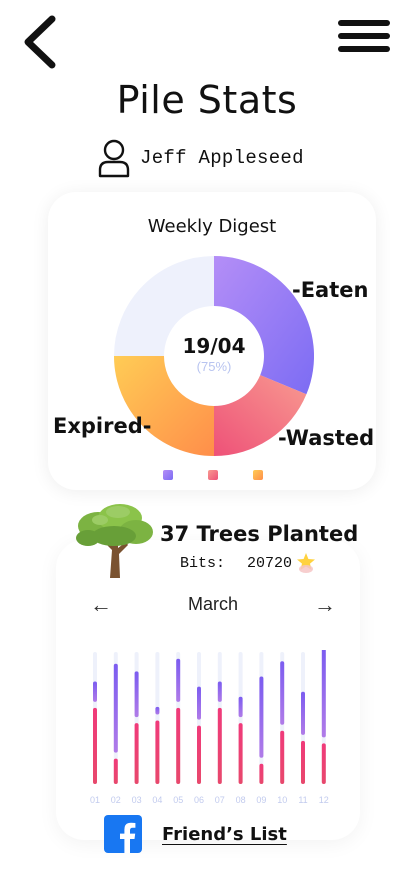  Describe the element at coordinates (330, 290) in the screenshot. I see `label-eaten: -Eaten` at that location.